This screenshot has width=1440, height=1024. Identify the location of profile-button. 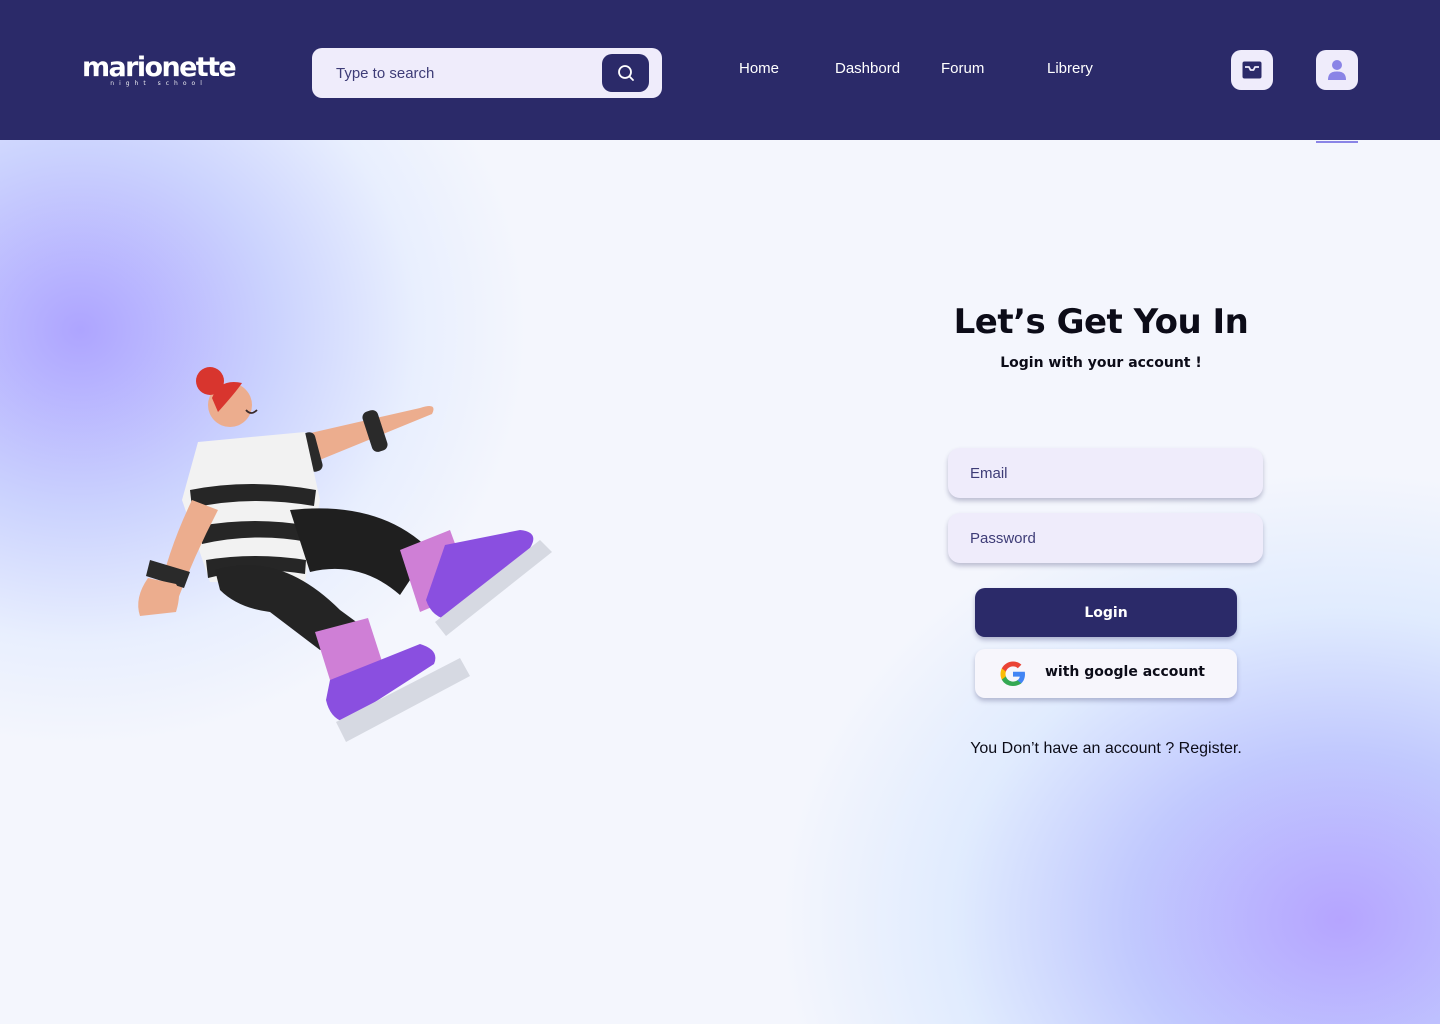
(1337, 70).